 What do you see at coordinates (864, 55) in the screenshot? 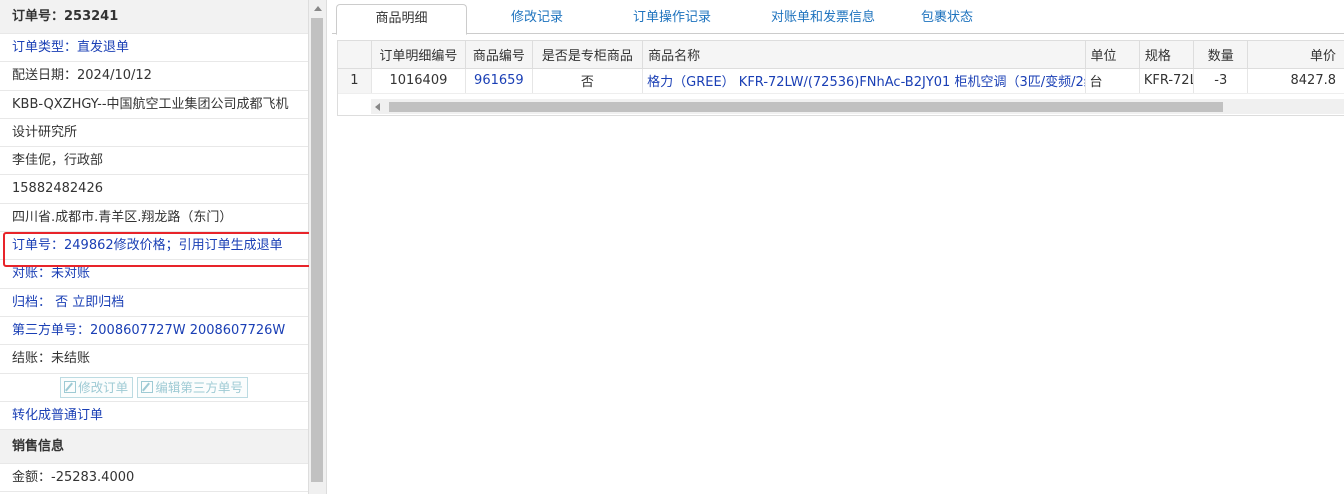
I see `column-header: 商品名称` at bounding box center [864, 55].